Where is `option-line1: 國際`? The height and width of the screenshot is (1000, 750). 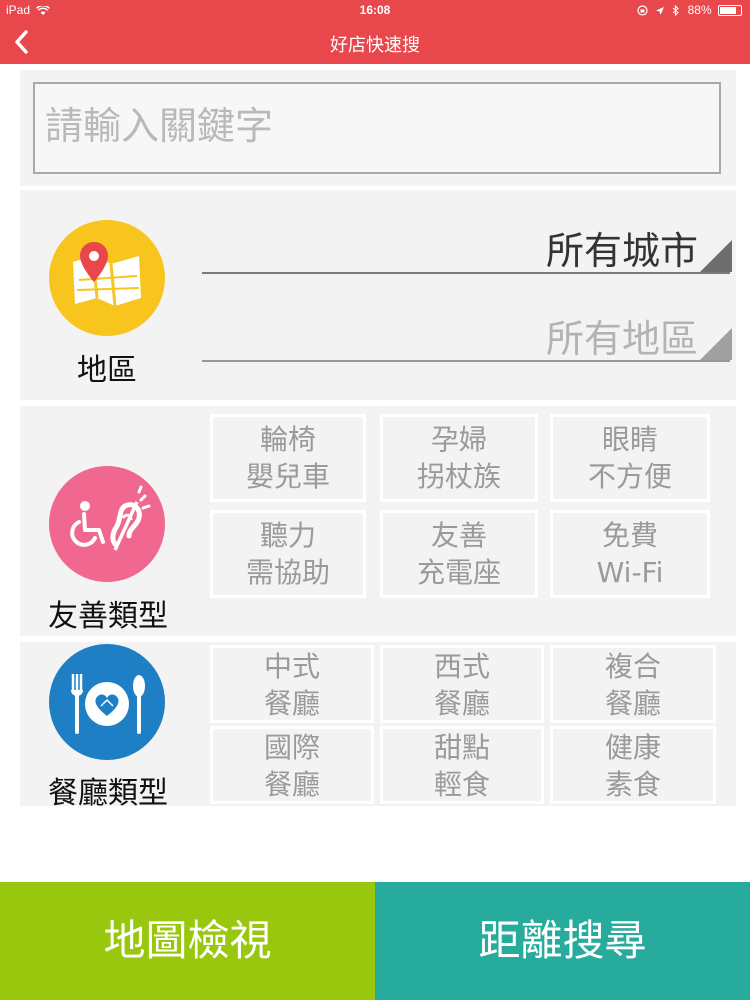 option-line1: 國際 is located at coordinates (291, 747).